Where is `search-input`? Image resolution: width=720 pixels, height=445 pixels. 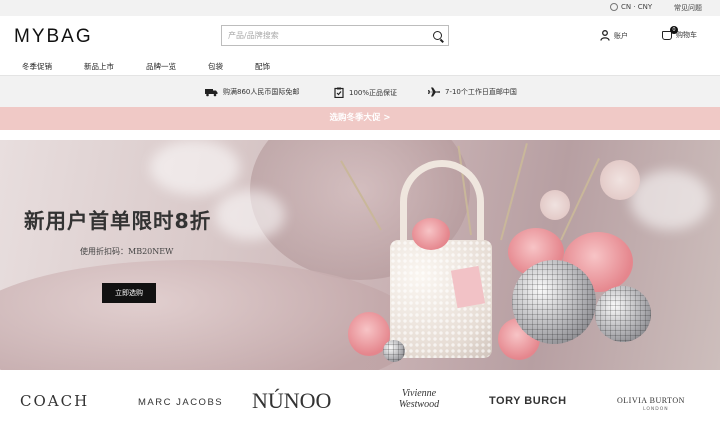
search-input is located at coordinates (322, 35).